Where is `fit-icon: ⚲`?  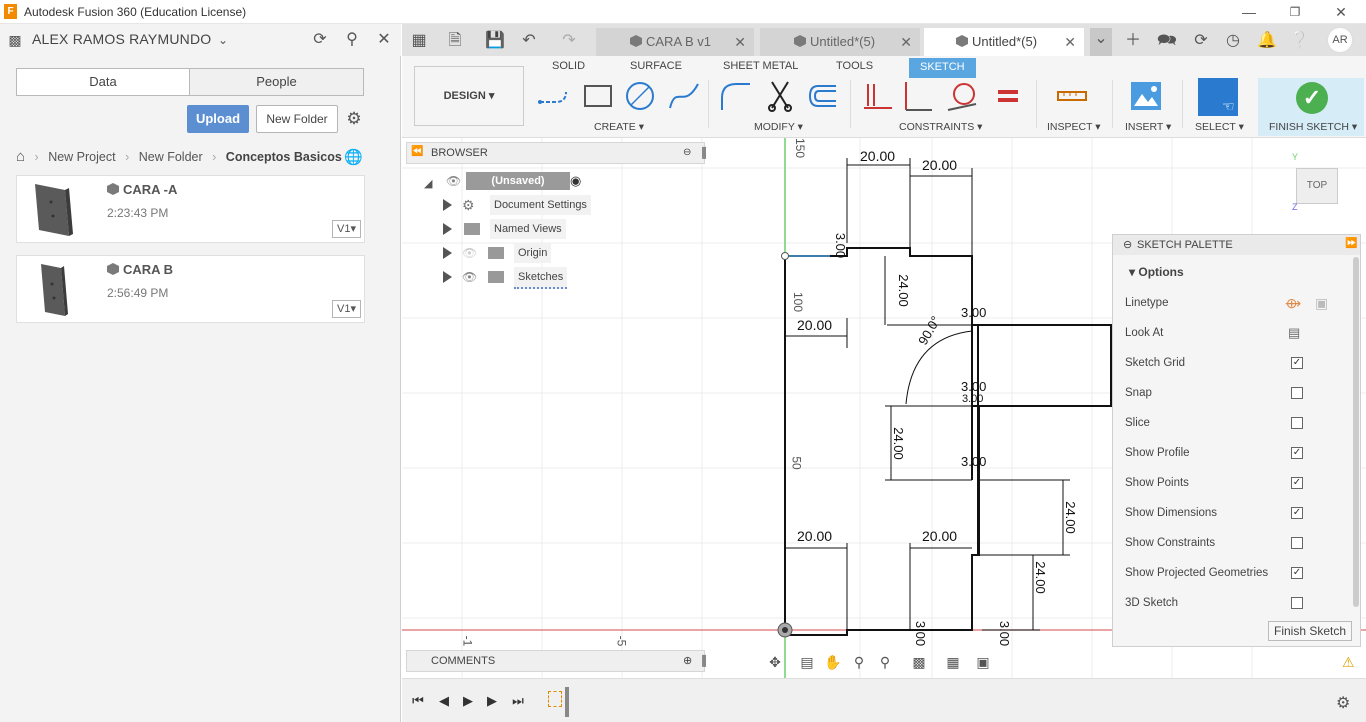
fit-icon: ⚲ is located at coordinates (885, 662).